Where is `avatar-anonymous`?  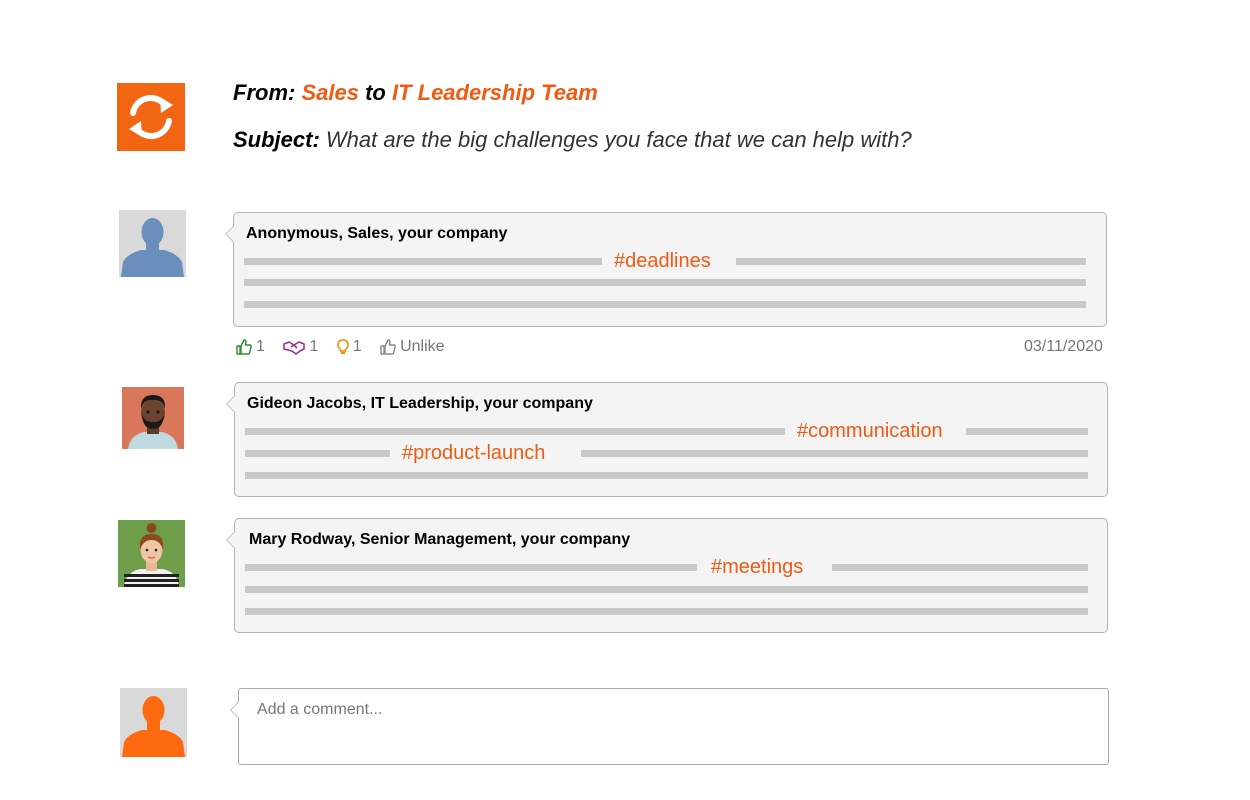
avatar-anonymous is located at coordinates (152, 243).